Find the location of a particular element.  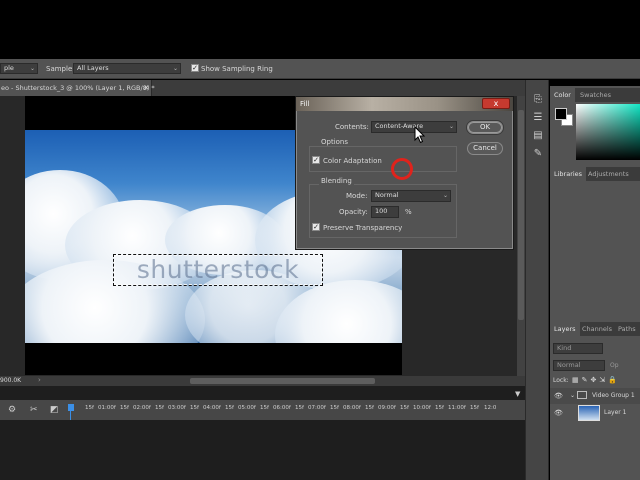

history-icon: ⎘ is located at coordinates (538, 100).